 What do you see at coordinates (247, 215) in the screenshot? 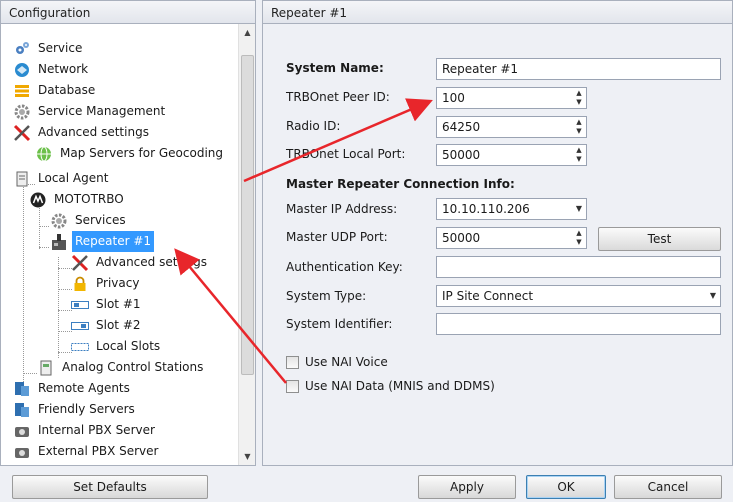
I see `scrollbar-thumb` at bounding box center [247, 215].